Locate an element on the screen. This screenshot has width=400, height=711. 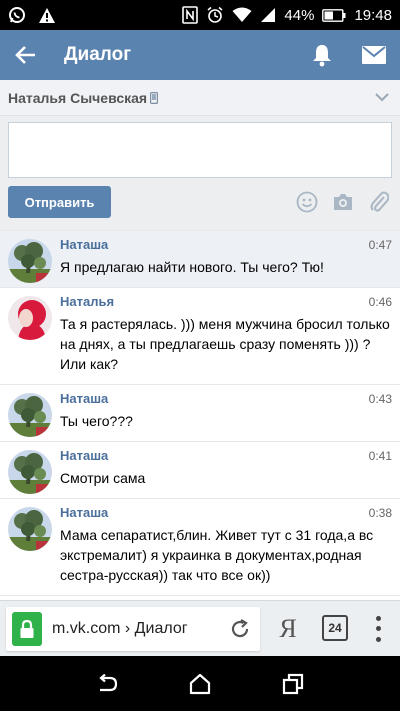
recipient-bar: Наталья Сычевская is located at coordinates (200, 98).